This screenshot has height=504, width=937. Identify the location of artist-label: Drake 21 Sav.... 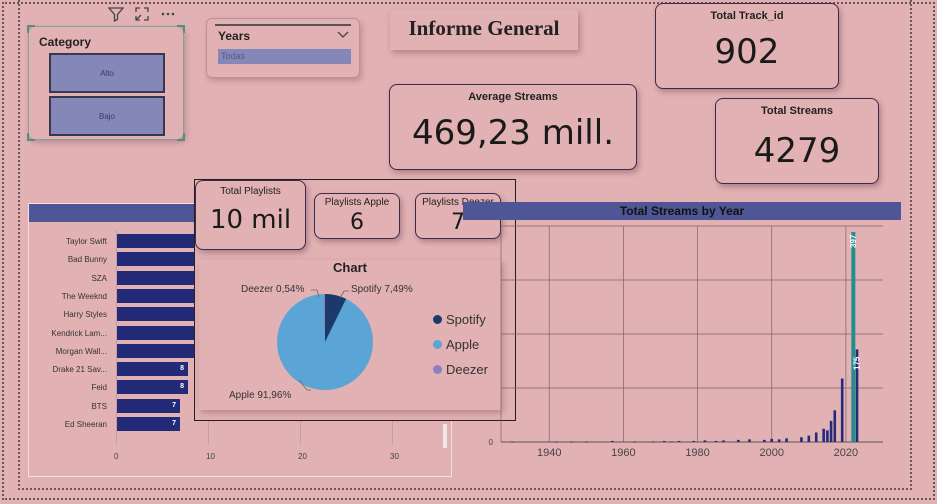
(79, 370).